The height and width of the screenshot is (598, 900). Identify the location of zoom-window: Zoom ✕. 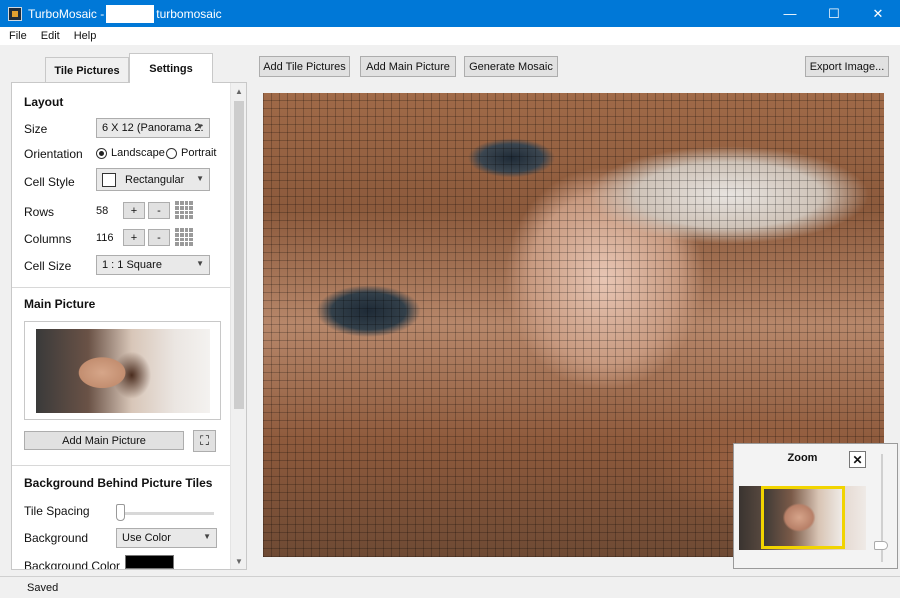
(815, 506).